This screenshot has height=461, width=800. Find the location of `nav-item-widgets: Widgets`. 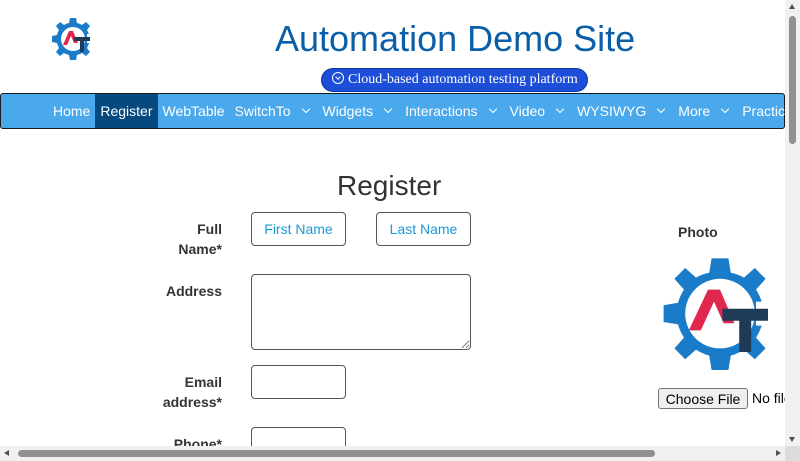

nav-item-widgets: Widgets is located at coordinates (359, 111).